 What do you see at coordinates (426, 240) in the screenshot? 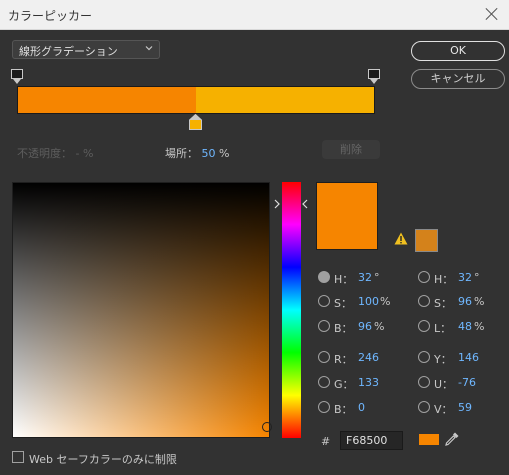
I see `web-safe-swatch` at bounding box center [426, 240].